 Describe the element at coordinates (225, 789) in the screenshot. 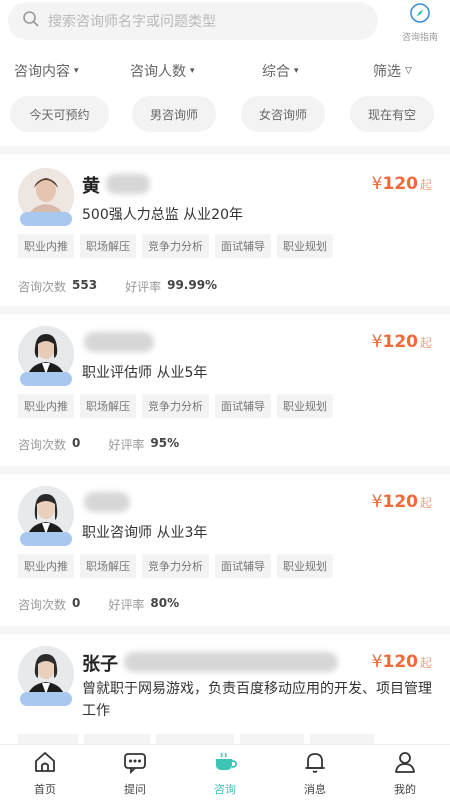

I see `nav-label: 咨询` at that location.